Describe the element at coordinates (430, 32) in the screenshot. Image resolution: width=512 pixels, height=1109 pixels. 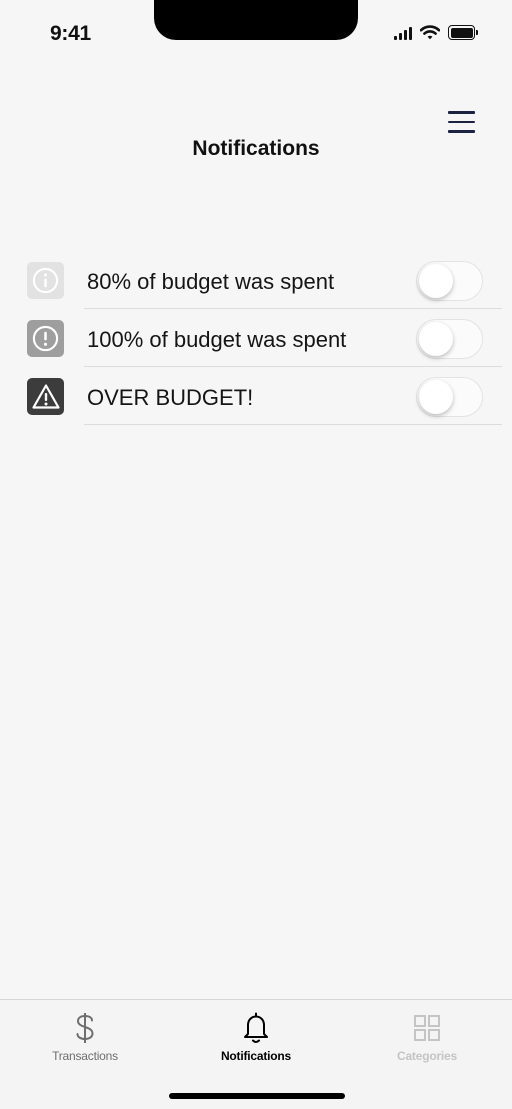
I see `wifi-icon` at that location.